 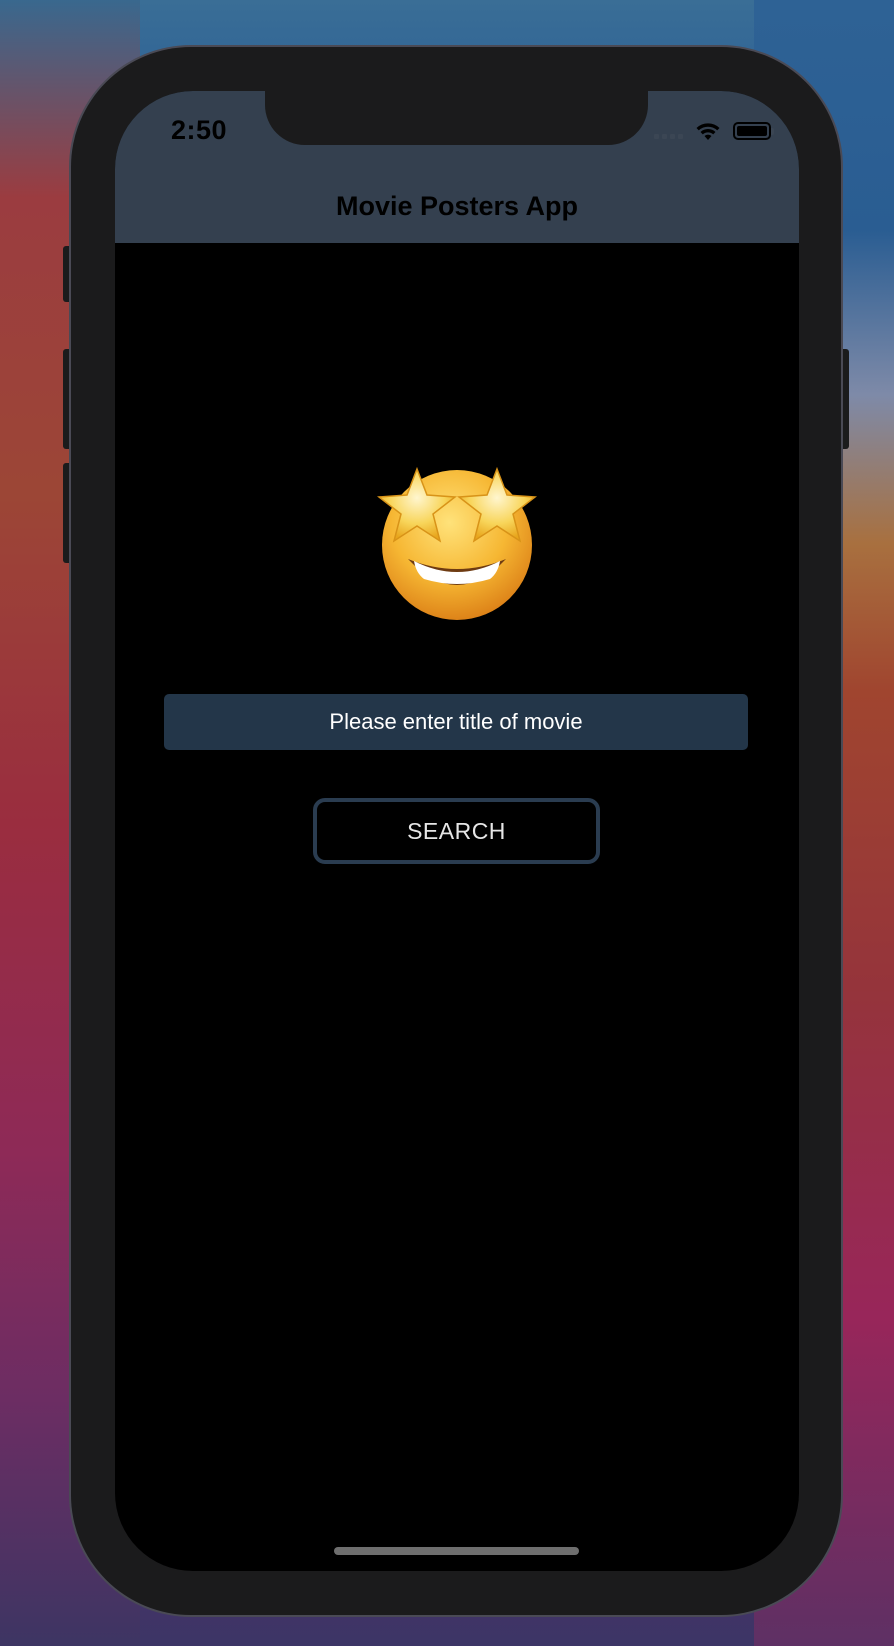 What do you see at coordinates (753, 131) in the screenshot?
I see `battery-icon` at bounding box center [753, 131].